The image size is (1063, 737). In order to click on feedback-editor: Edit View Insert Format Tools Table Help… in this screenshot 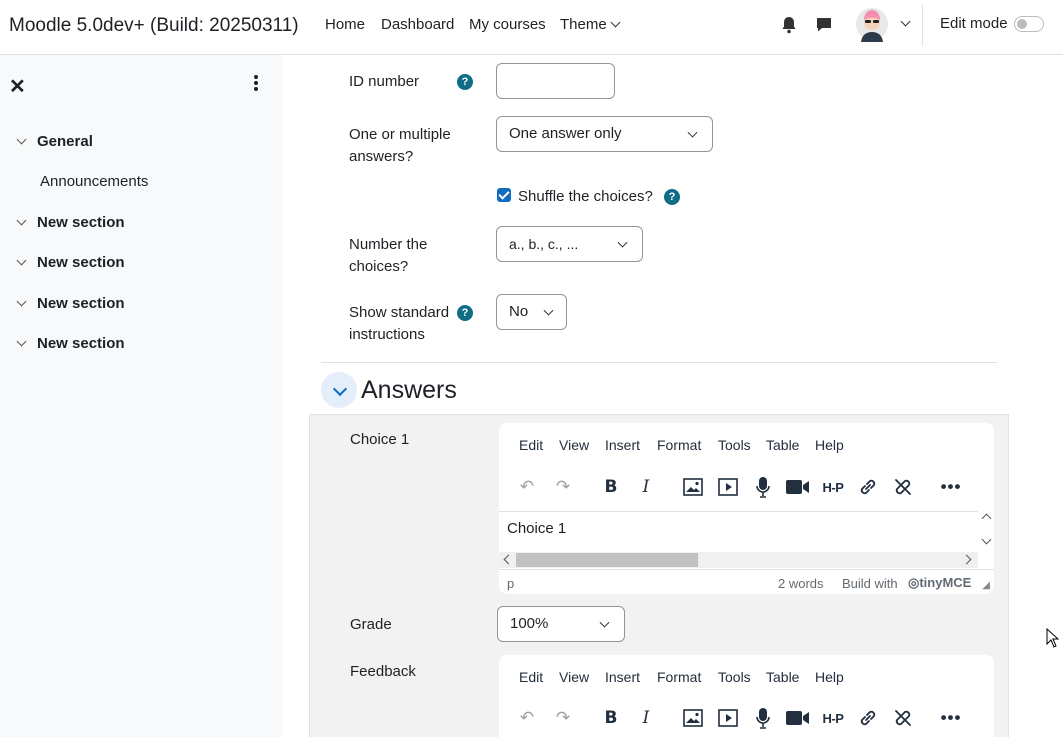, I will do `click(746, 696)`.